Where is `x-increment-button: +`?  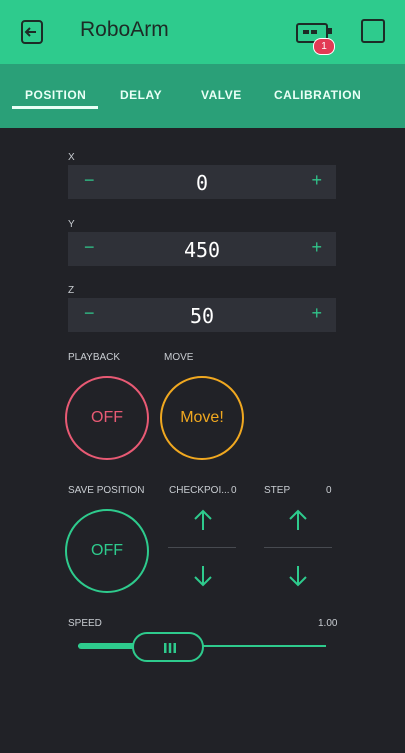 x-increment-button: + is located at coordinates (316, 180).